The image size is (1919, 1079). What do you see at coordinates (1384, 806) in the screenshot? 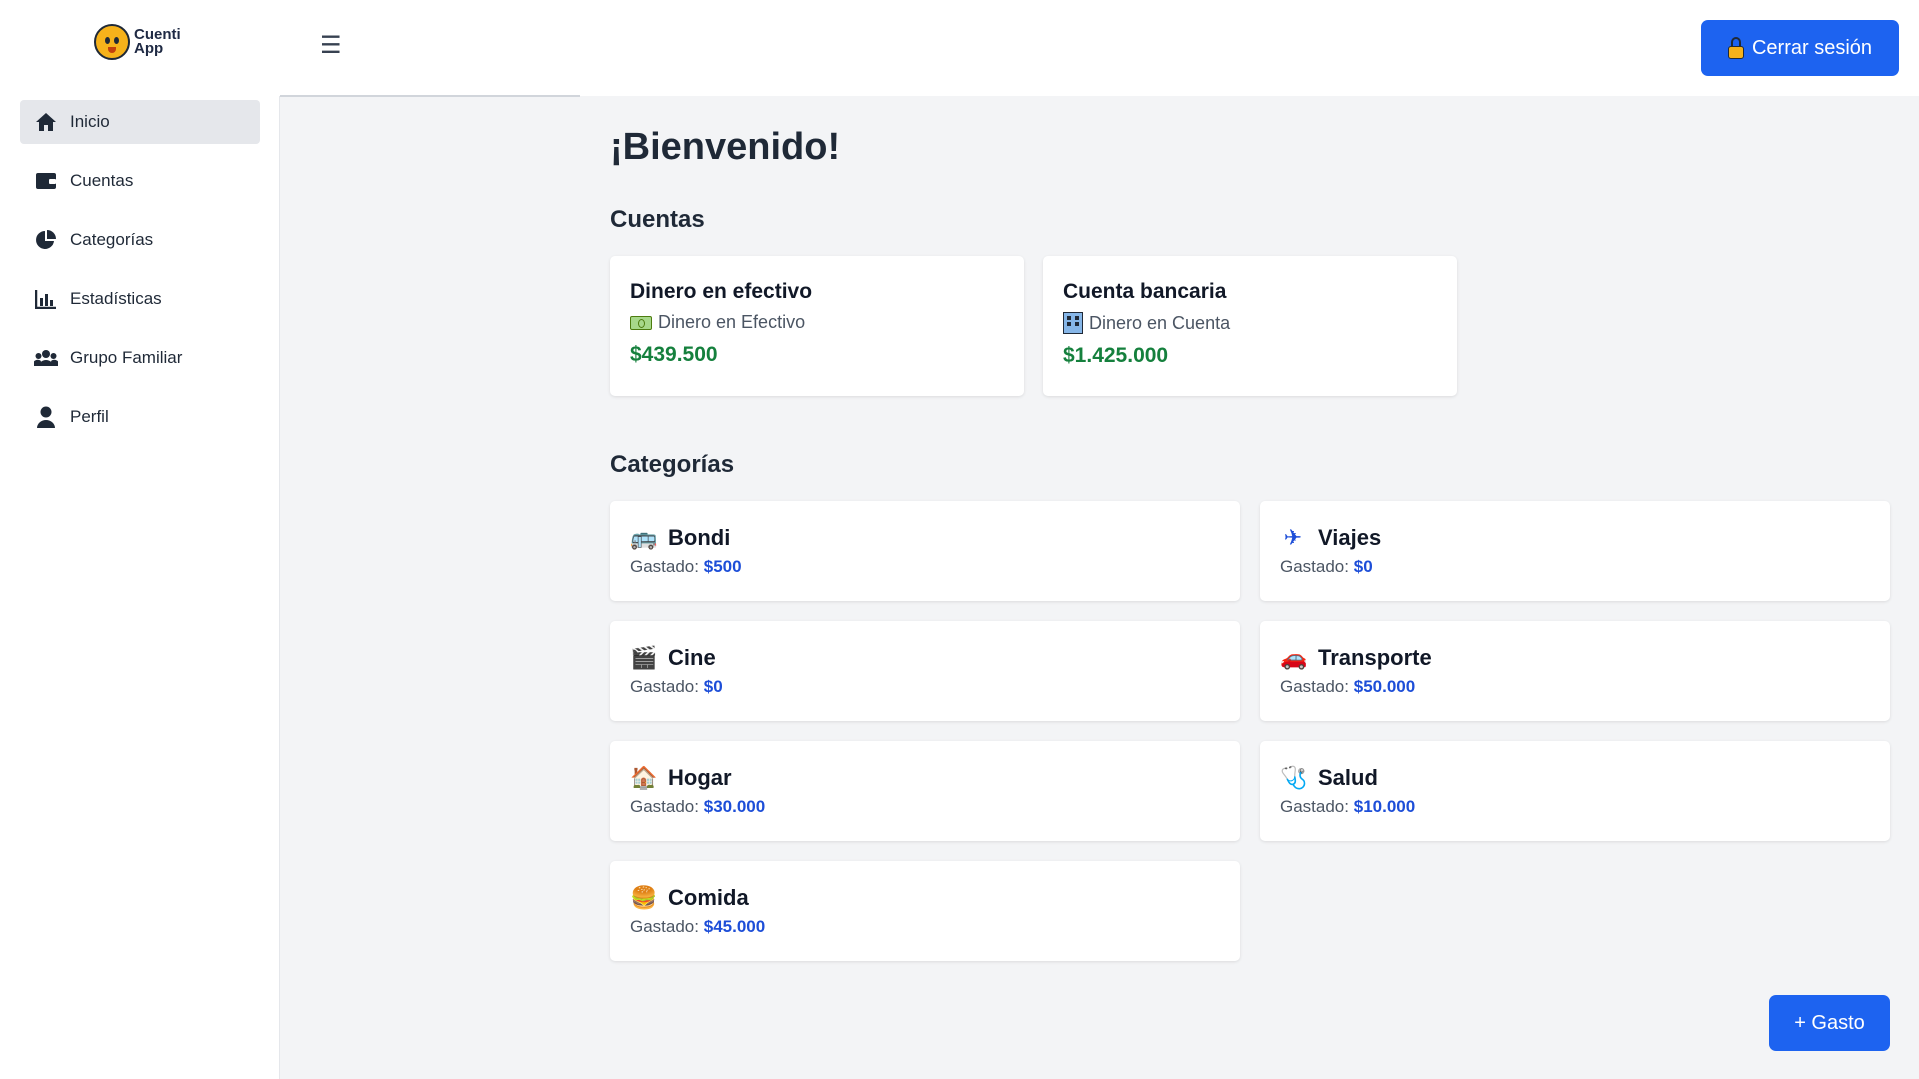
I see `category-spent: $10.000` at bounding box center [1384, 806].